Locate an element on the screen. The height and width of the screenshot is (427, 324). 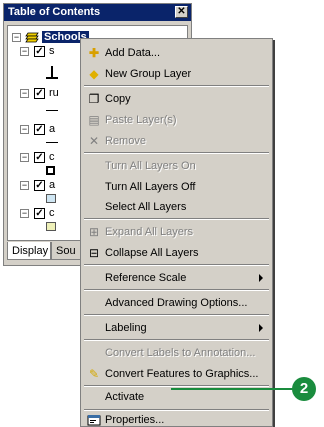
menu-item-collapse-all-layers: ⊟ Collapse All Layers is located at coordinates (176, 253).